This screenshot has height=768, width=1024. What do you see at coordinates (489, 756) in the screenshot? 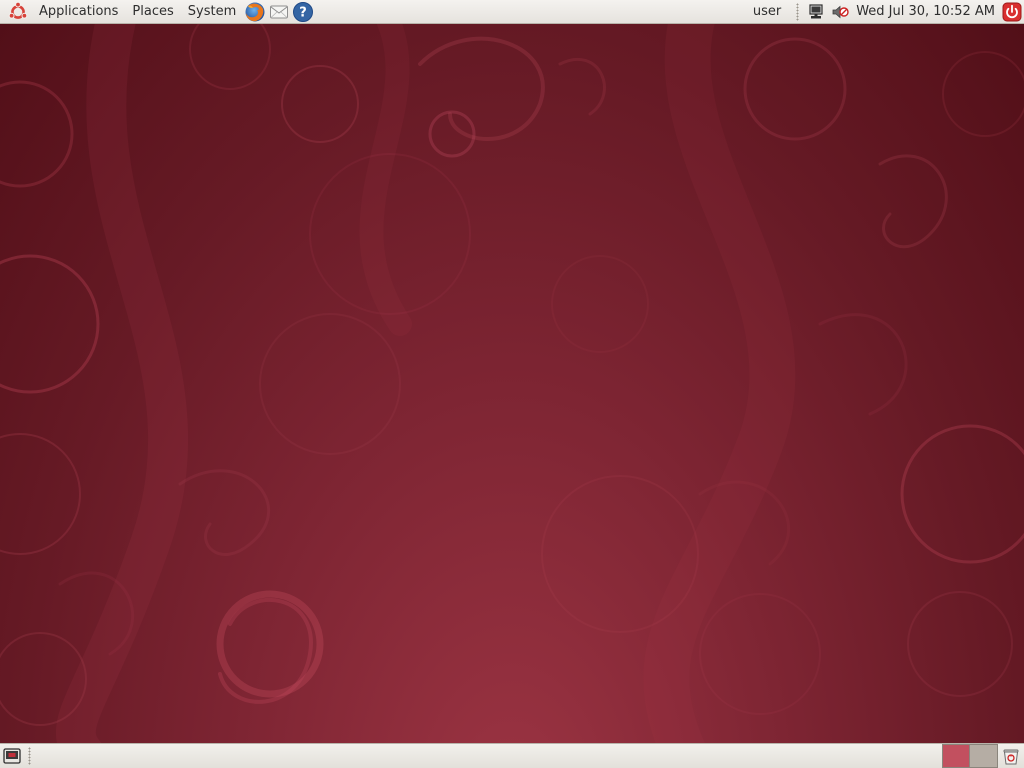
I see `window-list` at bounding box center [489, 756].